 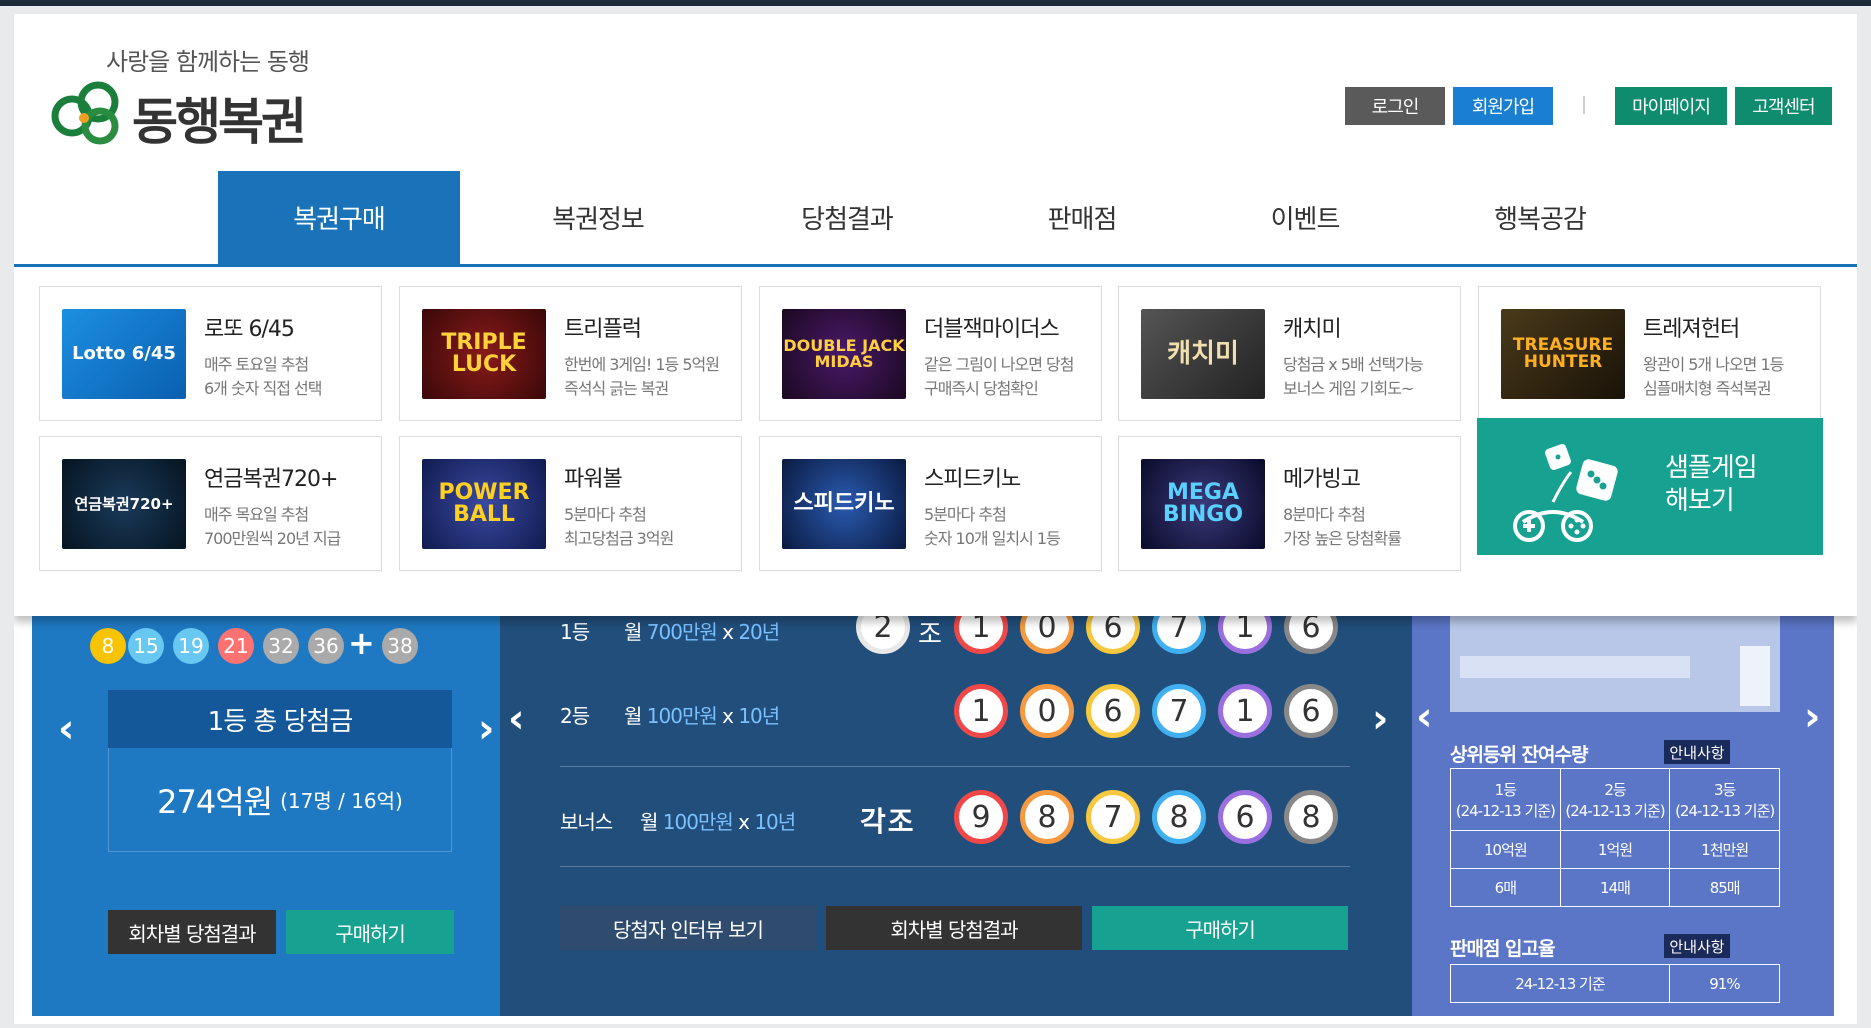 What do you see at coordinates (930, 503) in the screenshot?
I see `game-card-speed-keno: 스피드키노 스피드키노 5분마다 추첨 숫자 10개 일치시 1등` at bounding box center [930, 503].